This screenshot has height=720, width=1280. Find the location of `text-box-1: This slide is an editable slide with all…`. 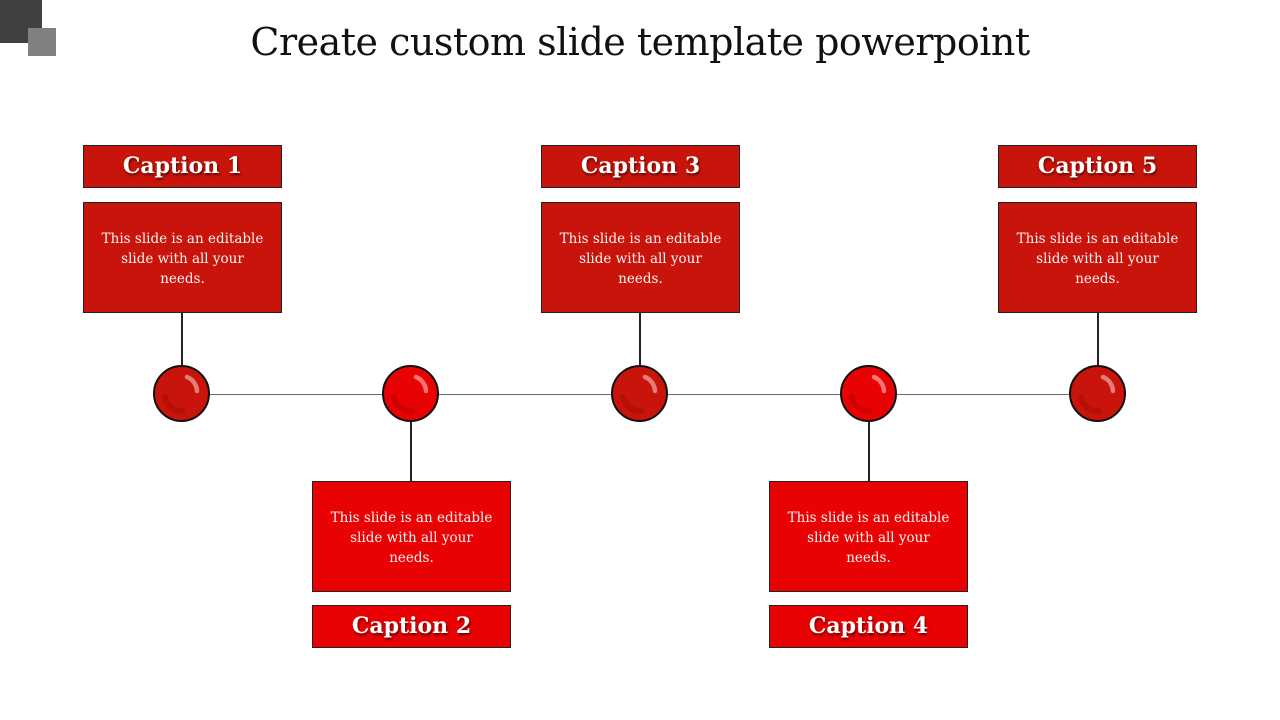

text-box-1: This slide is an editable slide with all… is located at coordinates (182, 257).